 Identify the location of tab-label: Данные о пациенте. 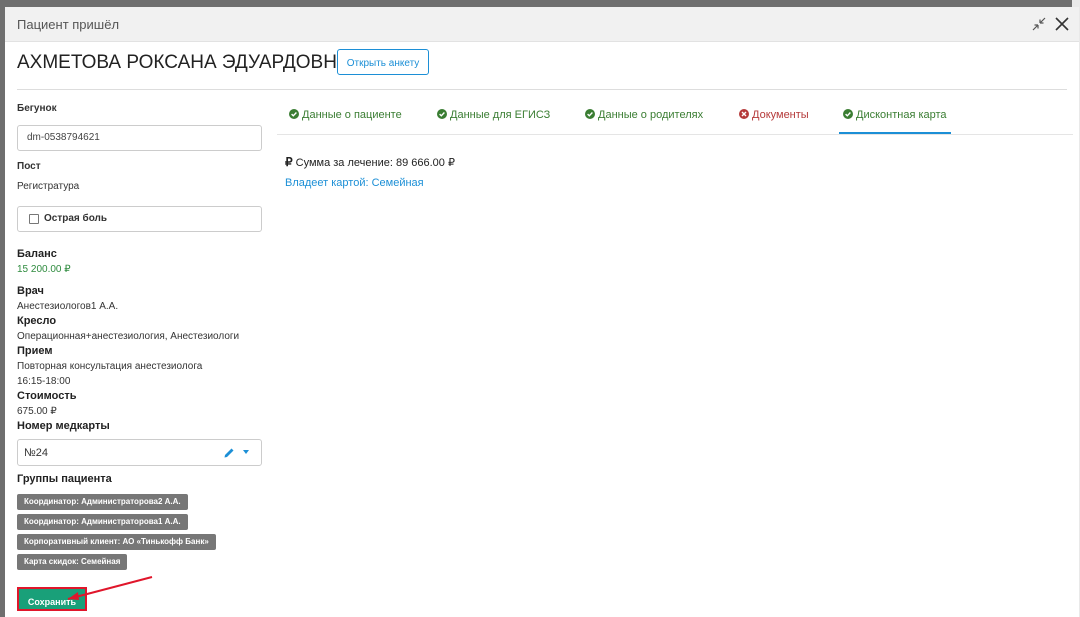
(352, 115).